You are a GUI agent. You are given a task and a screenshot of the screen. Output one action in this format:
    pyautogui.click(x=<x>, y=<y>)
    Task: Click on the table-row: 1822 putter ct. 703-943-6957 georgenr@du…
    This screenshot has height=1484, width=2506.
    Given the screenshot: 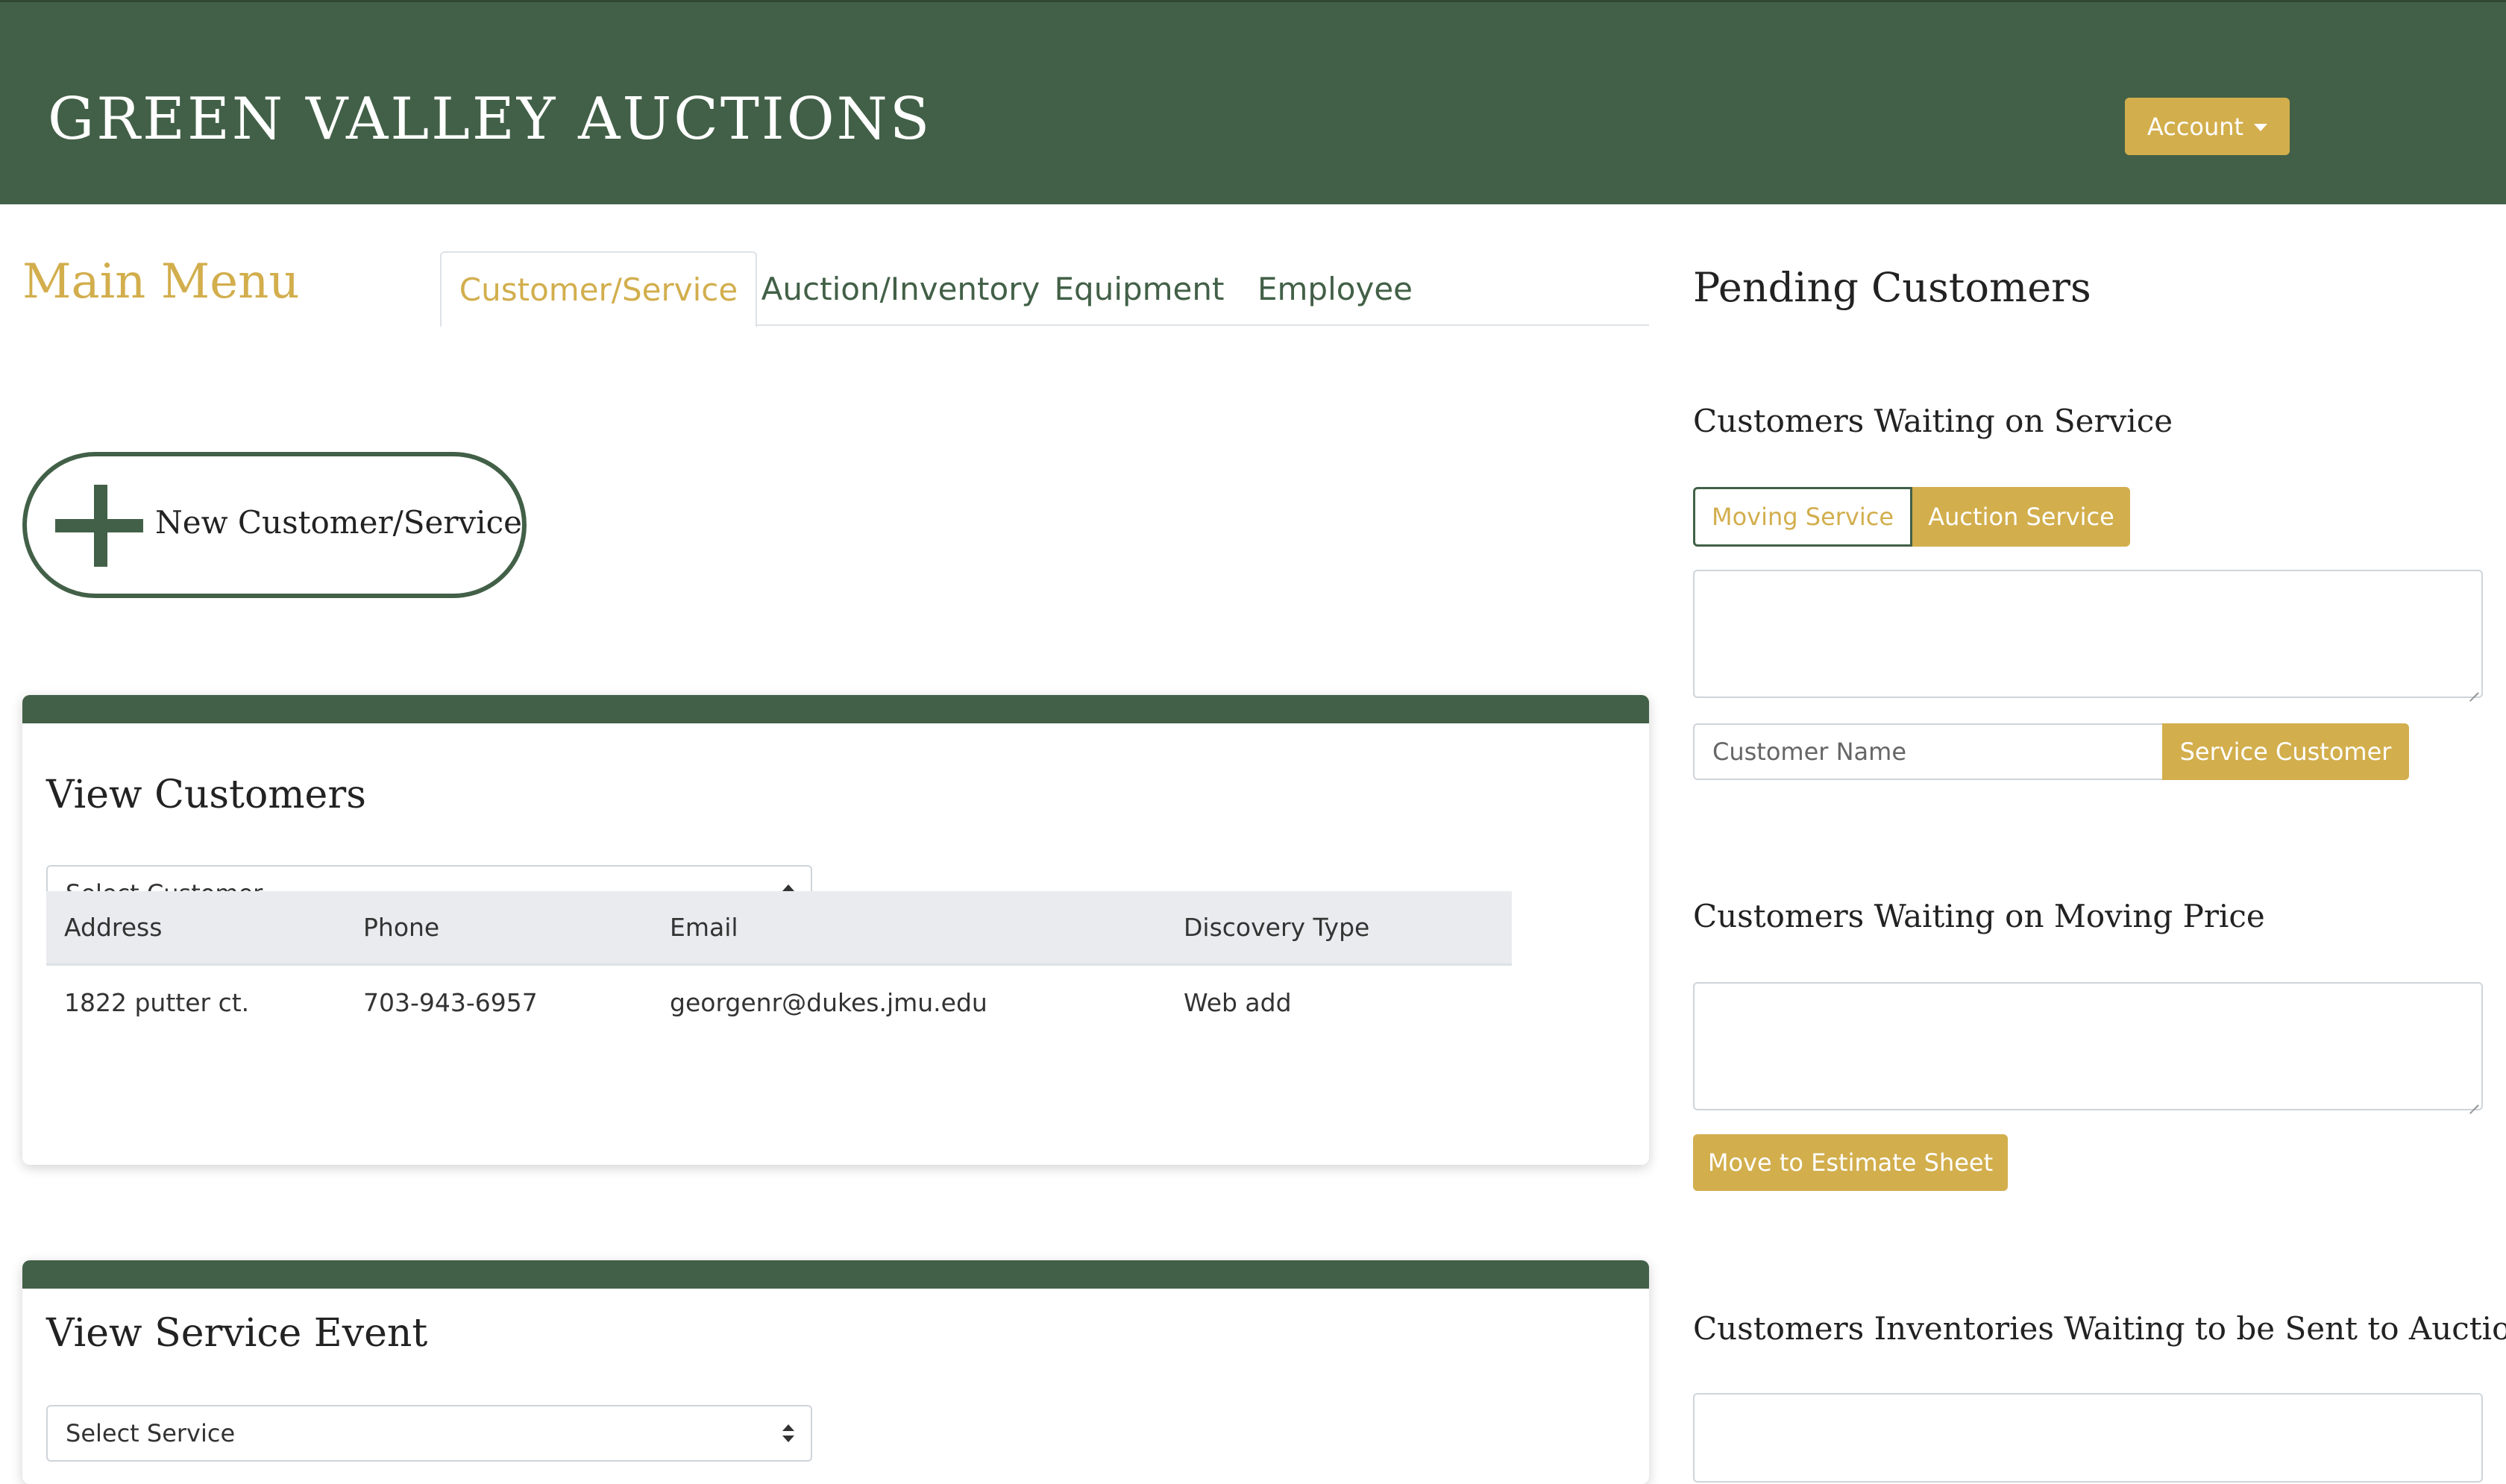 What is the action you would take?
    pyautogui.click(x=779, y=1003)
    